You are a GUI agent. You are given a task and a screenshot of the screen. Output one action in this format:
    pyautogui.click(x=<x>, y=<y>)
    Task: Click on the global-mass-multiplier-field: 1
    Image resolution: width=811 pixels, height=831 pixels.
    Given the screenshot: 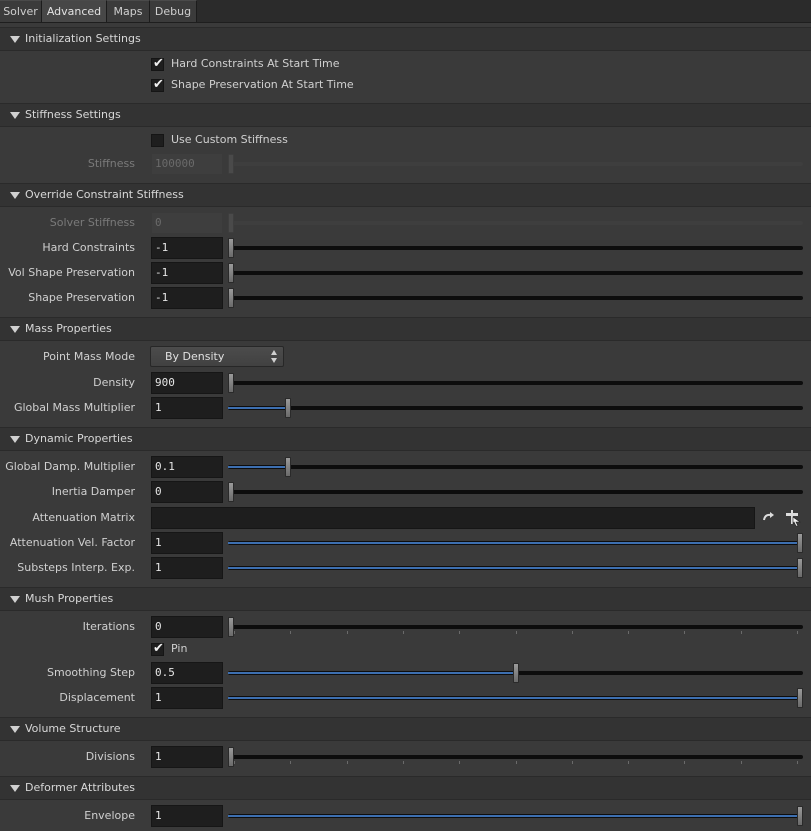 What is the action you would take?
    pyautogui.click(x=187, y=408)
    